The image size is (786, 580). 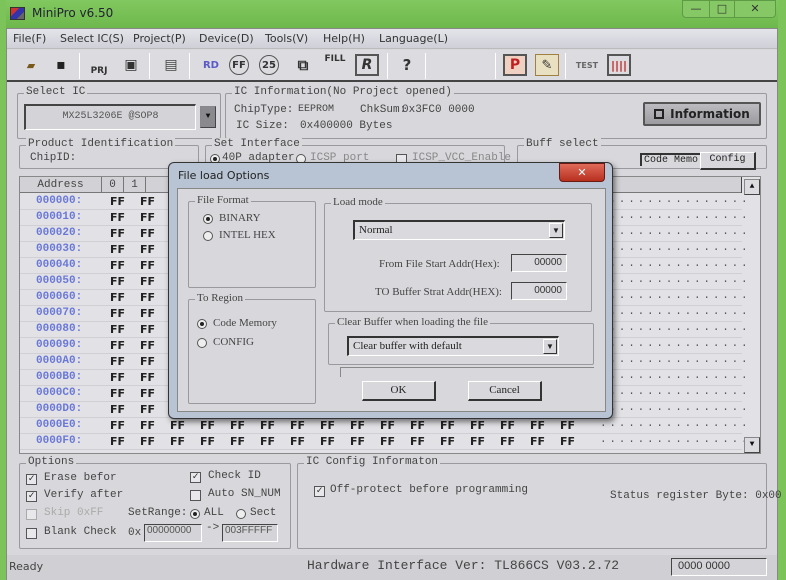 What do you see at coordinates (92, 38) in the screenshot?
I see `menu-select-ic: Select IC(S)` at bounding box center [92, 38].